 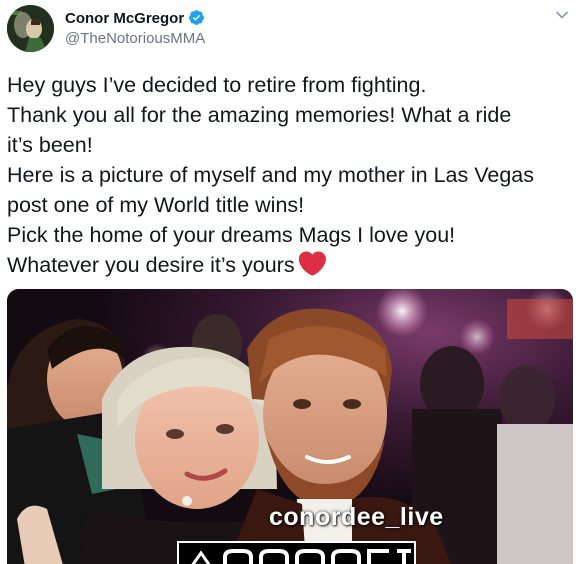 I want to click on tweet-text-line: Whatever you desire it’s yours, so click(x=151, y=265).